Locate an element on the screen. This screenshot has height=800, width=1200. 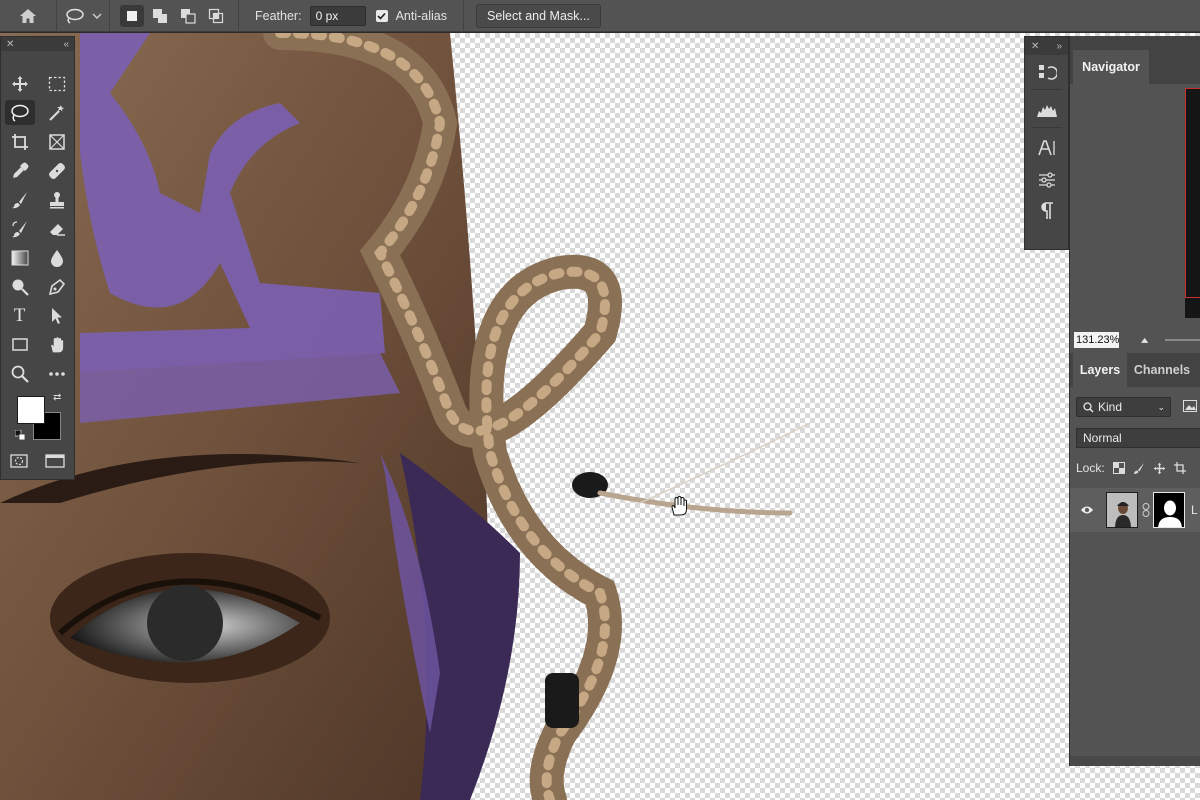
subtract-from-selection-button is located at coordinates (188, 16).